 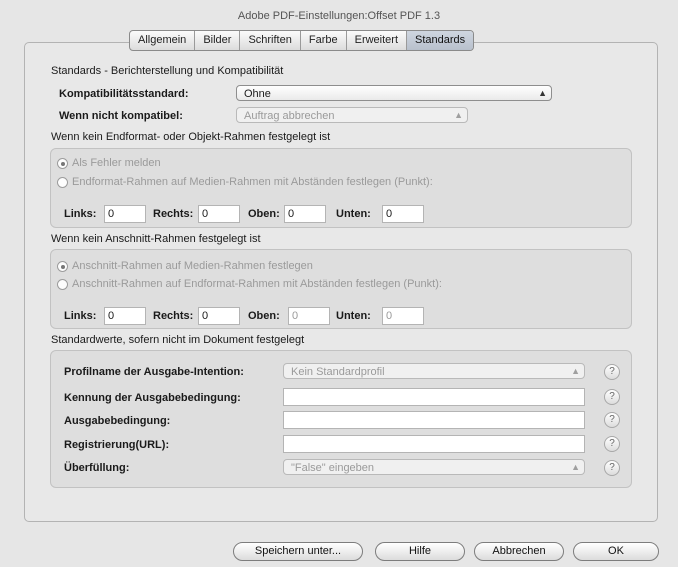 What do you see at coordinates (353, 316) in the screenshot?
I see `bleedbox-unten-label: Unten:` at bounding box center [353, 316].